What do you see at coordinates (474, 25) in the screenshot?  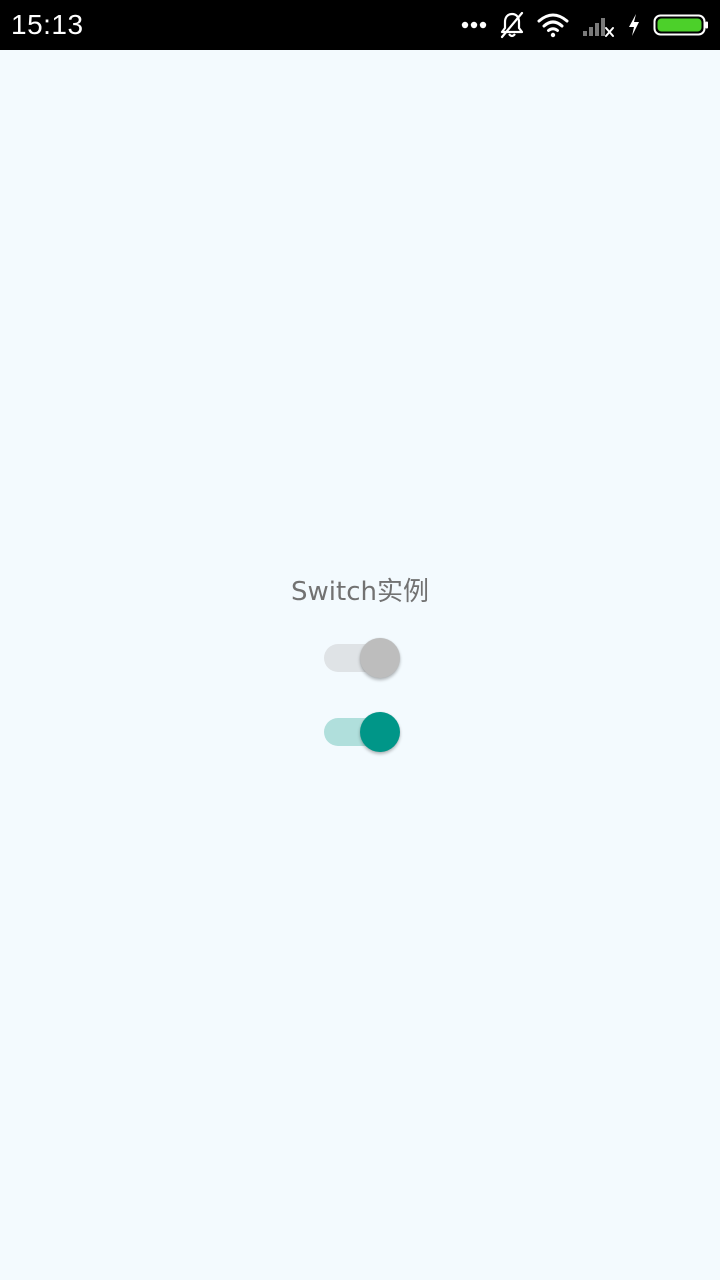 I see `more-dots-icon` at bounding box center [474, 25].